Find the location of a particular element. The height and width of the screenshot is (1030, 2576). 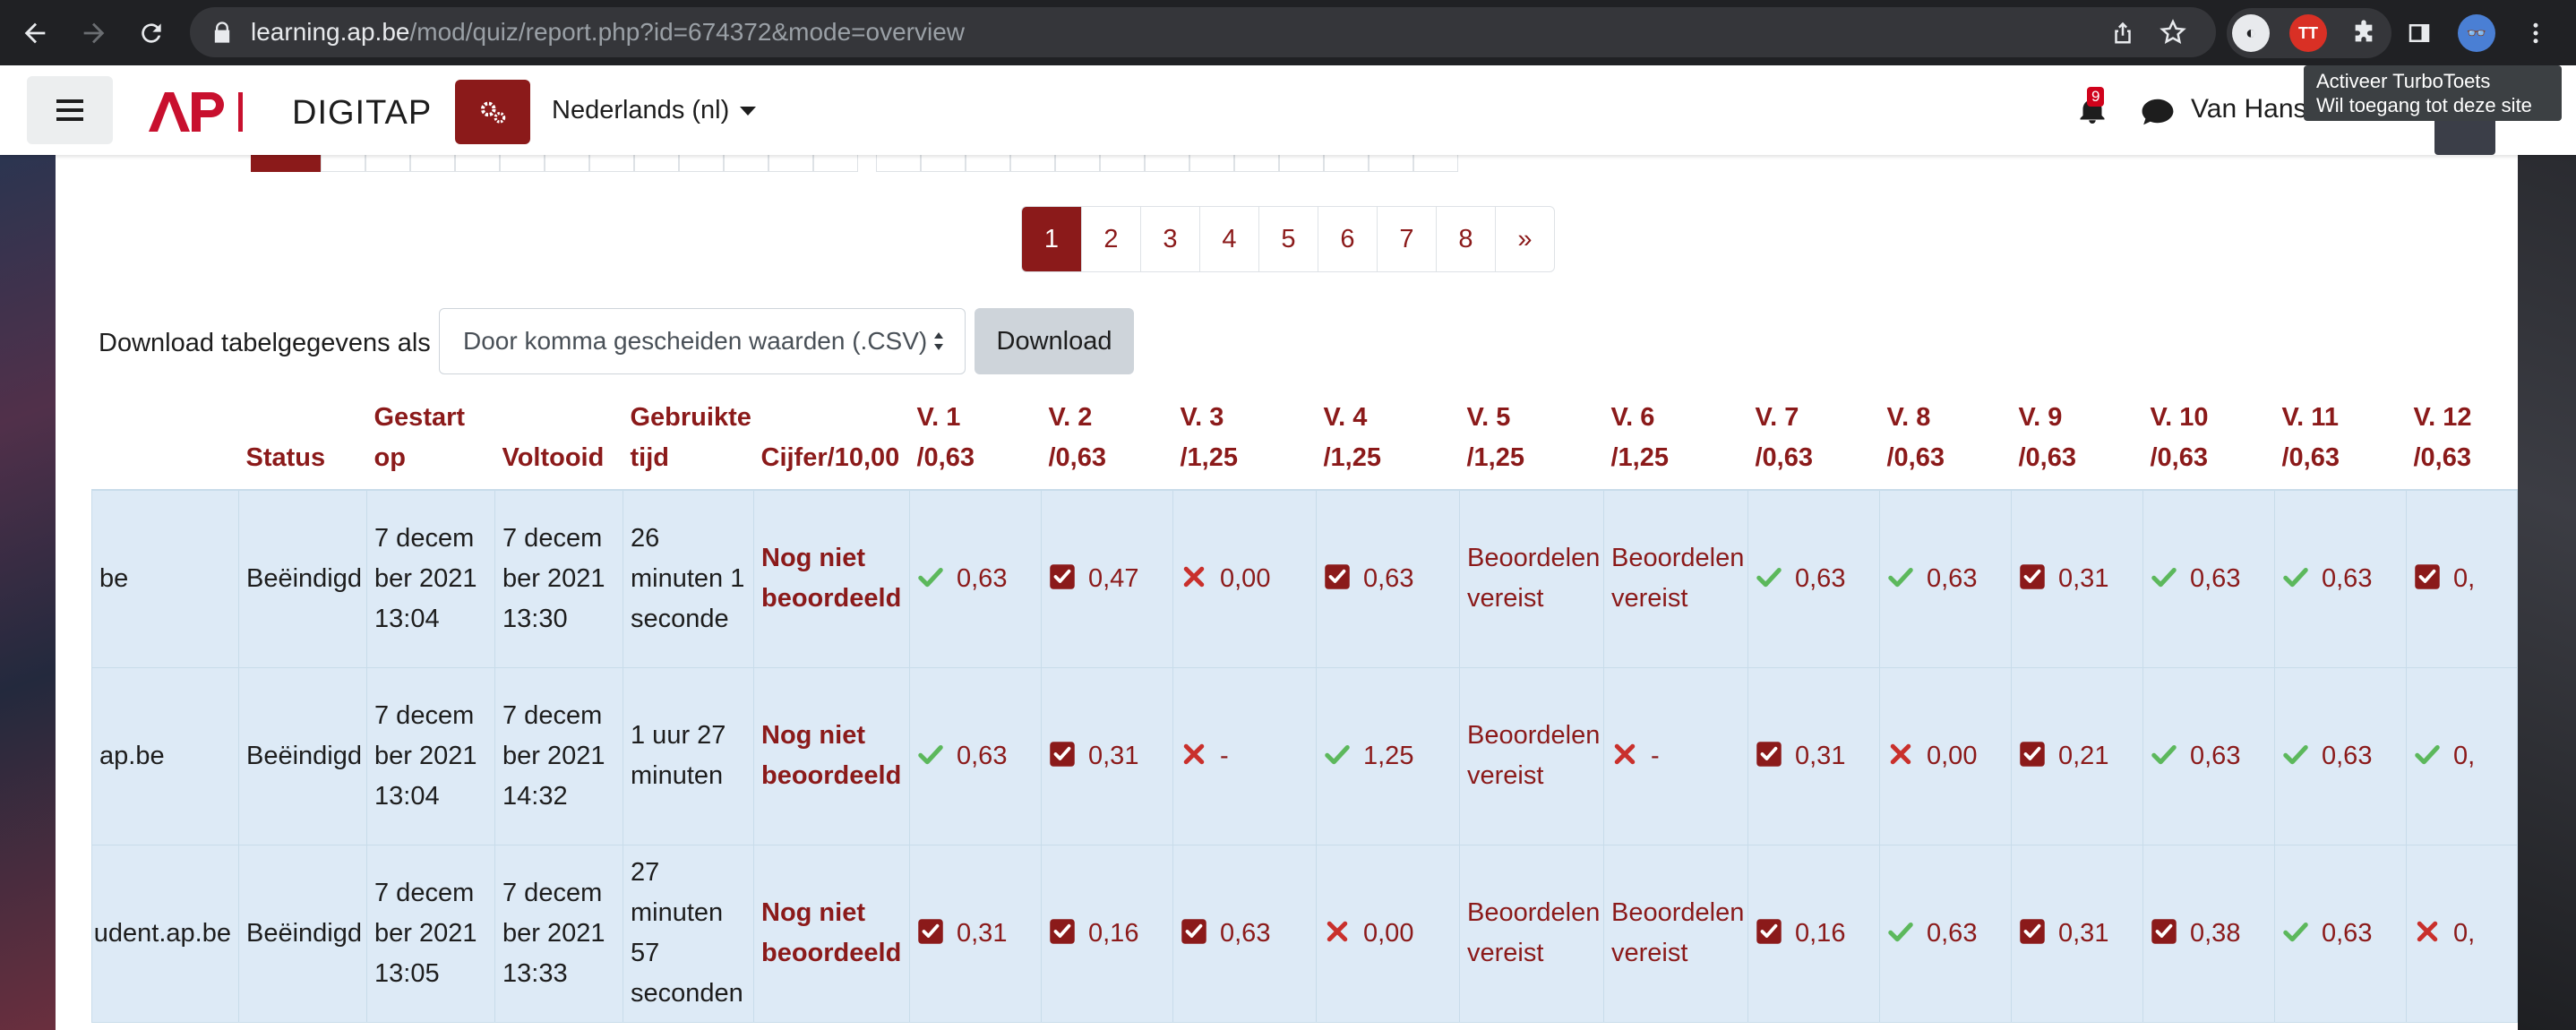

question-cell-q4: 0,00 is located at coordinates (1388, 934).